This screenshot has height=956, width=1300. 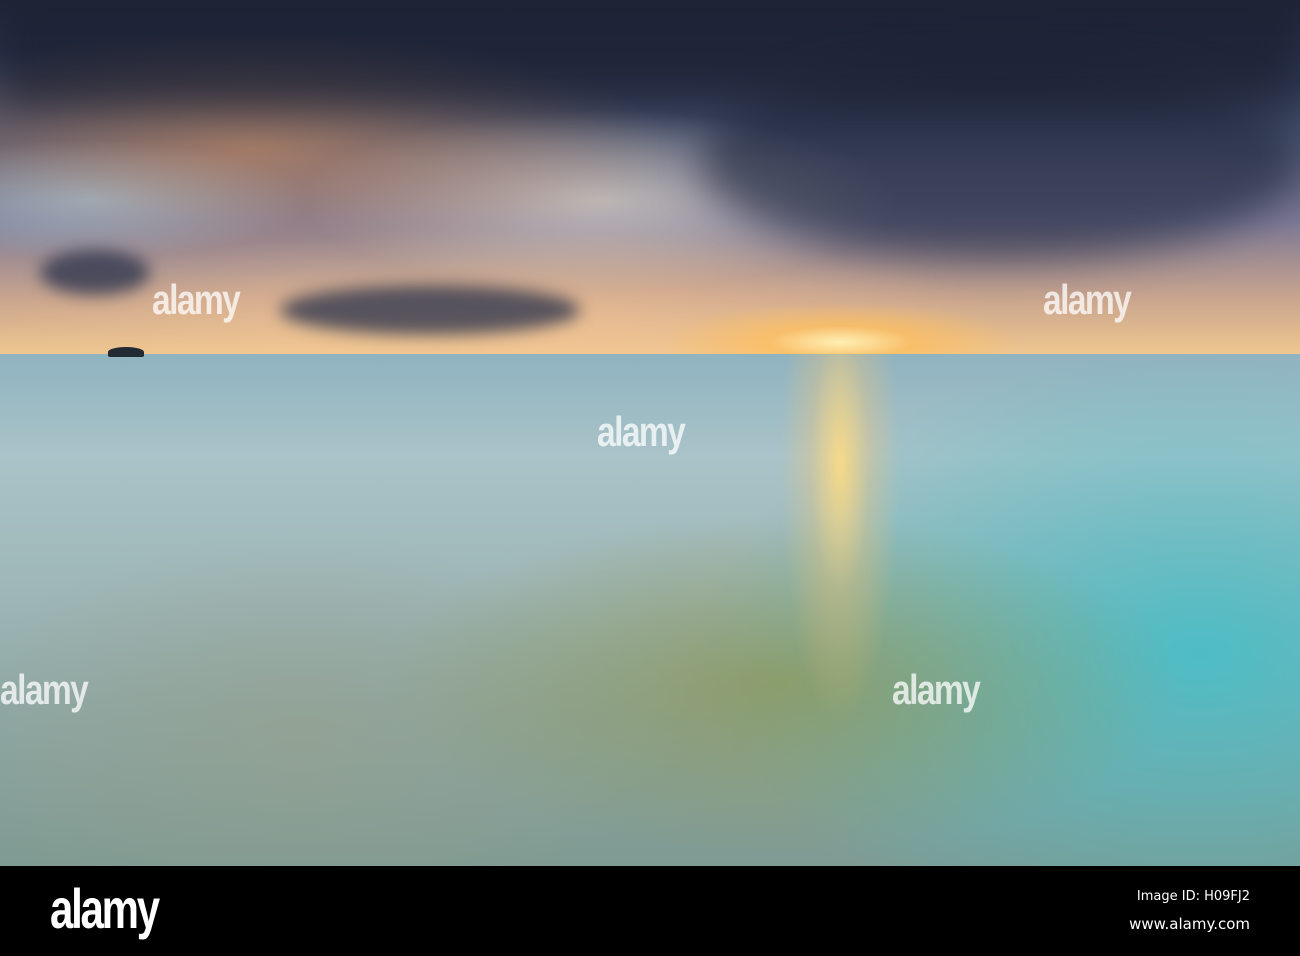 I want to click on footer-bar, so click(x=650, y=911).